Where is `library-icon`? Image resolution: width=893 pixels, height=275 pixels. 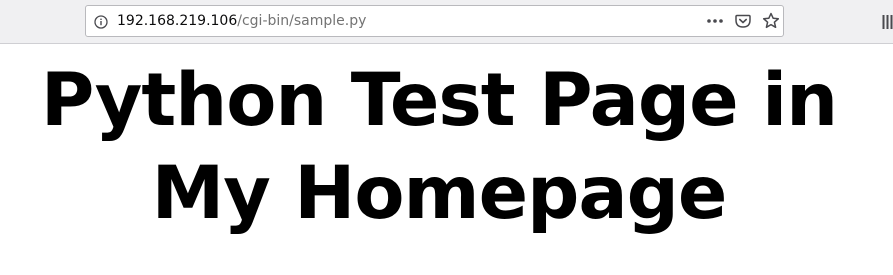 library-icon is located at coordinates (887, 22).